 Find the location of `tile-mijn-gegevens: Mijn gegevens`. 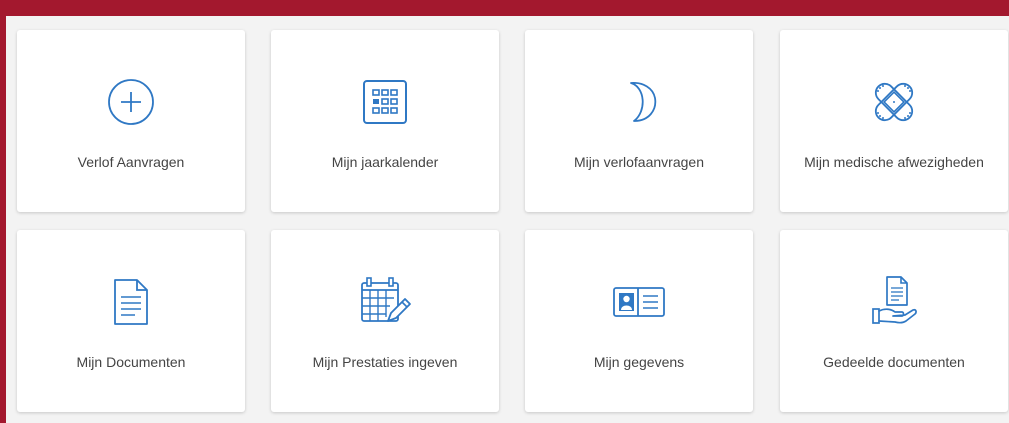

tile-mijn-gegevens: Mijn gegevens is located at coordinates (639, 321).